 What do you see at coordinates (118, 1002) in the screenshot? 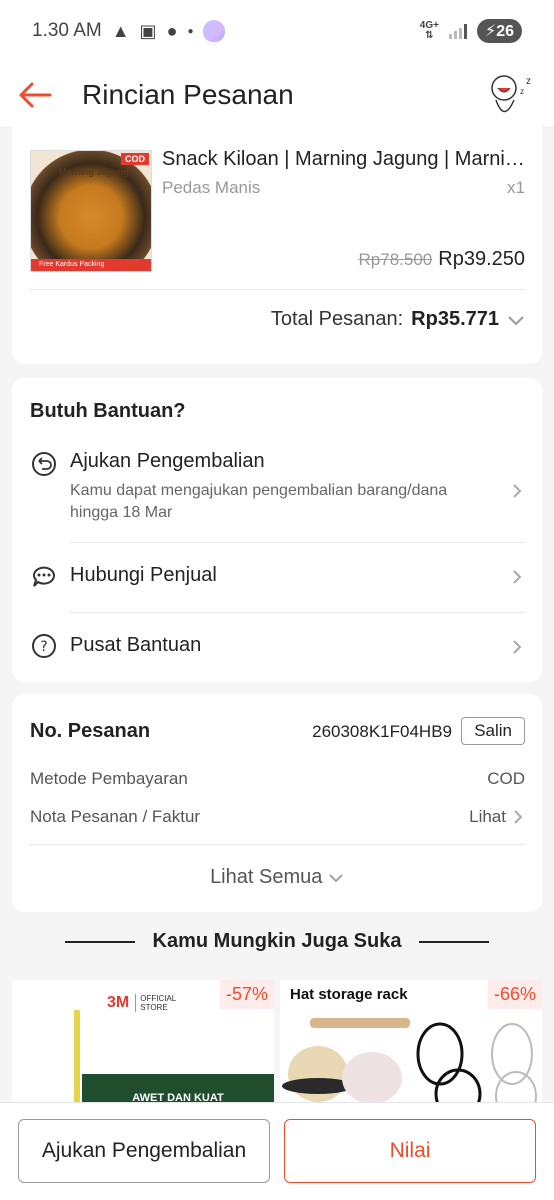
I see `brand-logo: 3M` at bounding box center [118, 1002].